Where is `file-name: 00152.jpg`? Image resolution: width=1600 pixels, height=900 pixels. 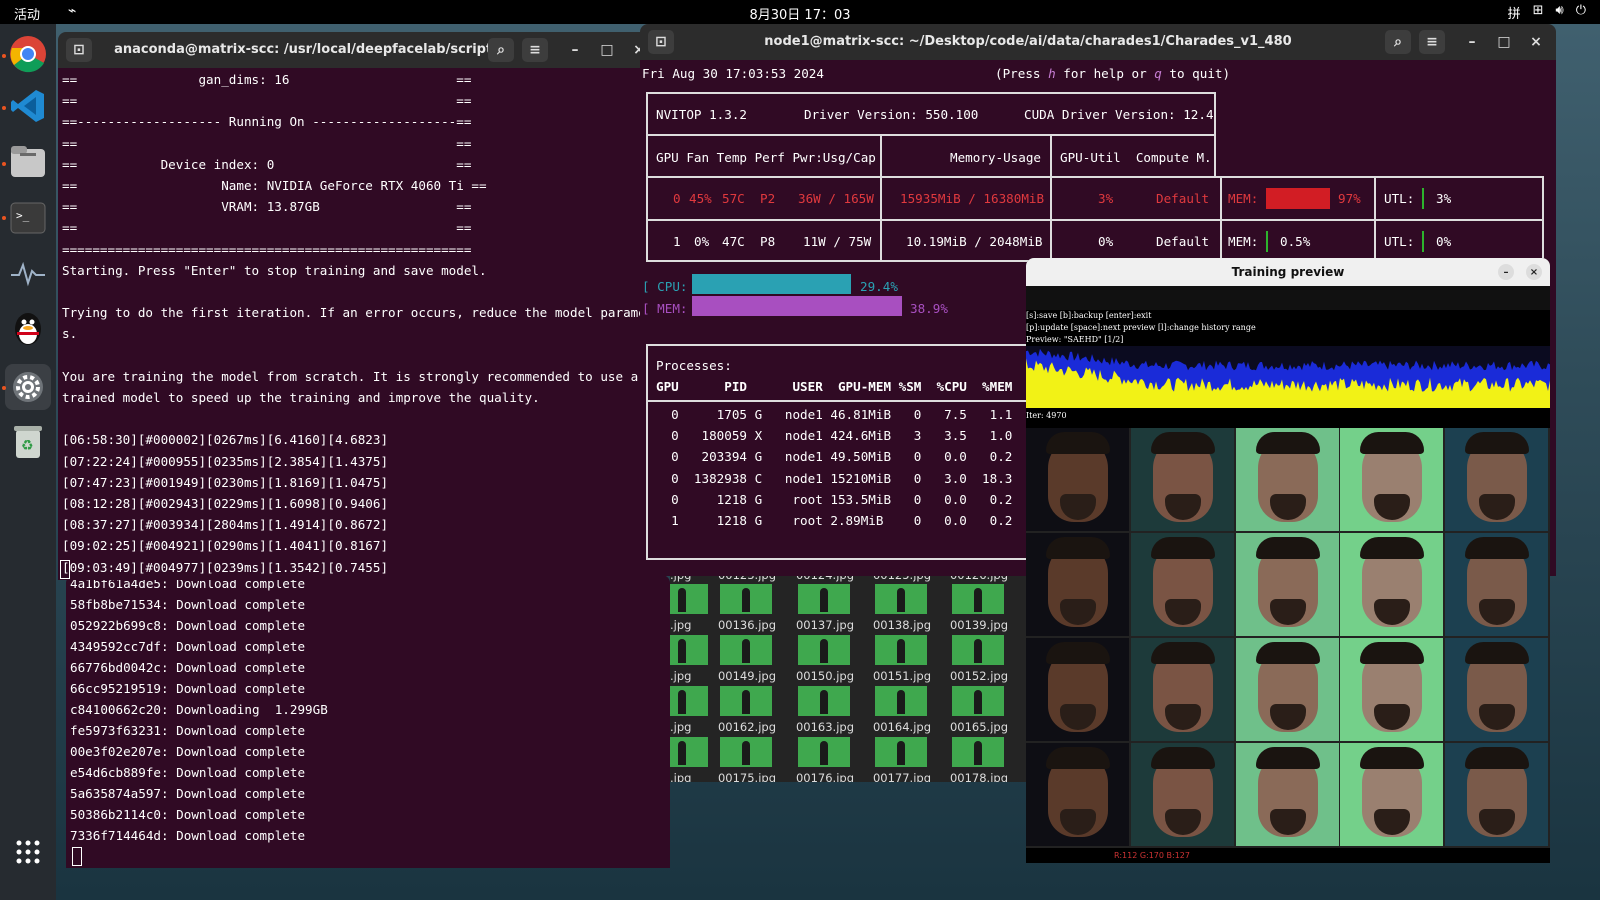
file-name: 00152.jpg is located at coordinates (979, 676).